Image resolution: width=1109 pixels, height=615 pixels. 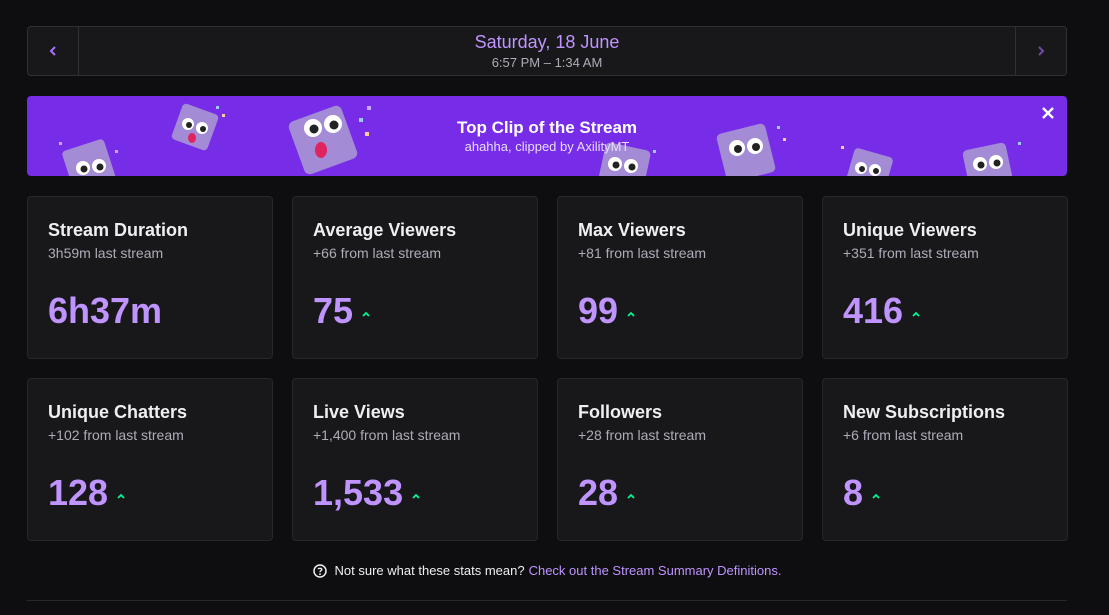 What do you see at coordinates (853, 492) in the screenshot?
I see `stat-value: 8` at bounding box center [853, 492].